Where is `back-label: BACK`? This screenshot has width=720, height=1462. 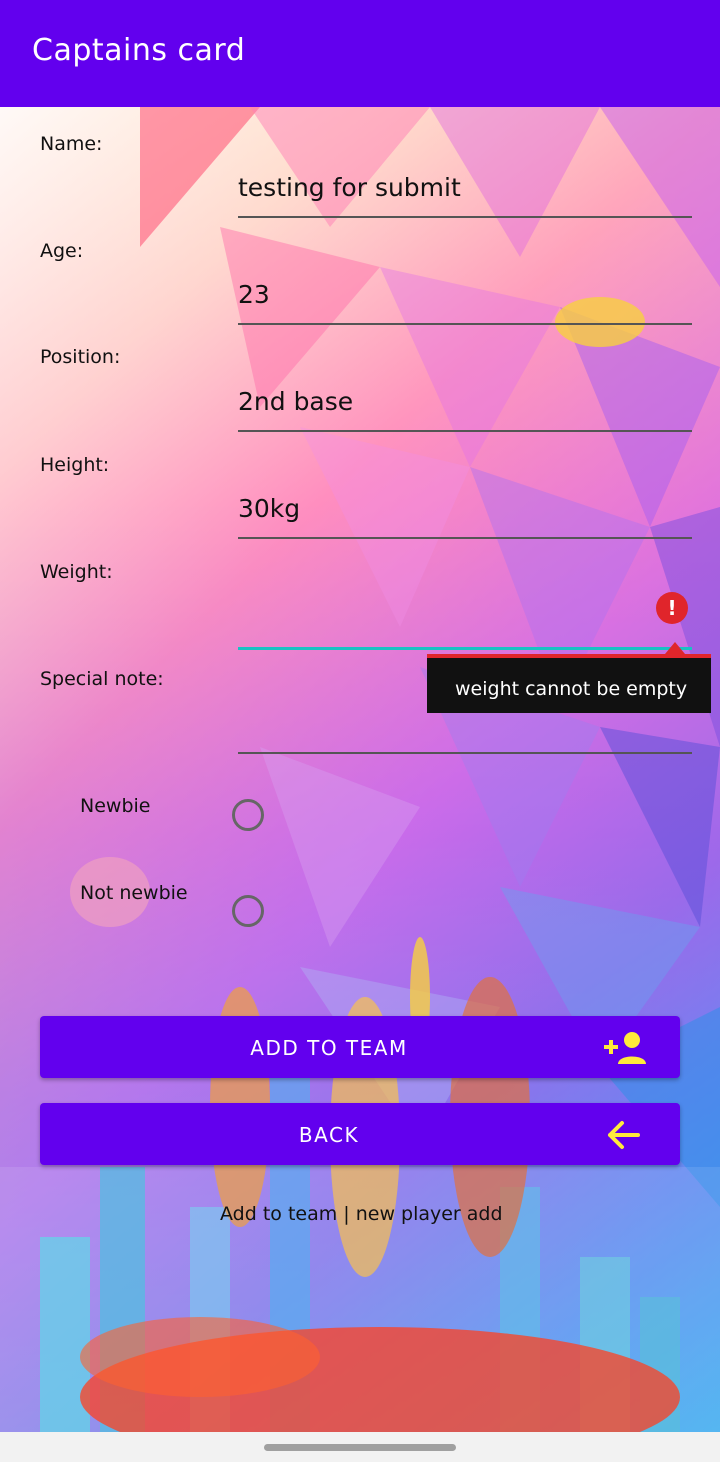 back-label: BACK is located at coordinates (329, 1135).